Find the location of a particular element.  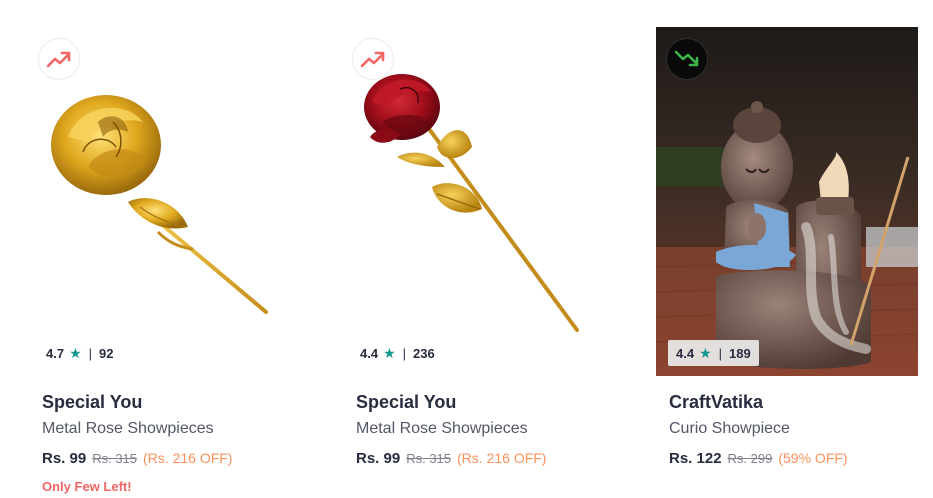

gold-rose-image is located at coordinates (159, 204).